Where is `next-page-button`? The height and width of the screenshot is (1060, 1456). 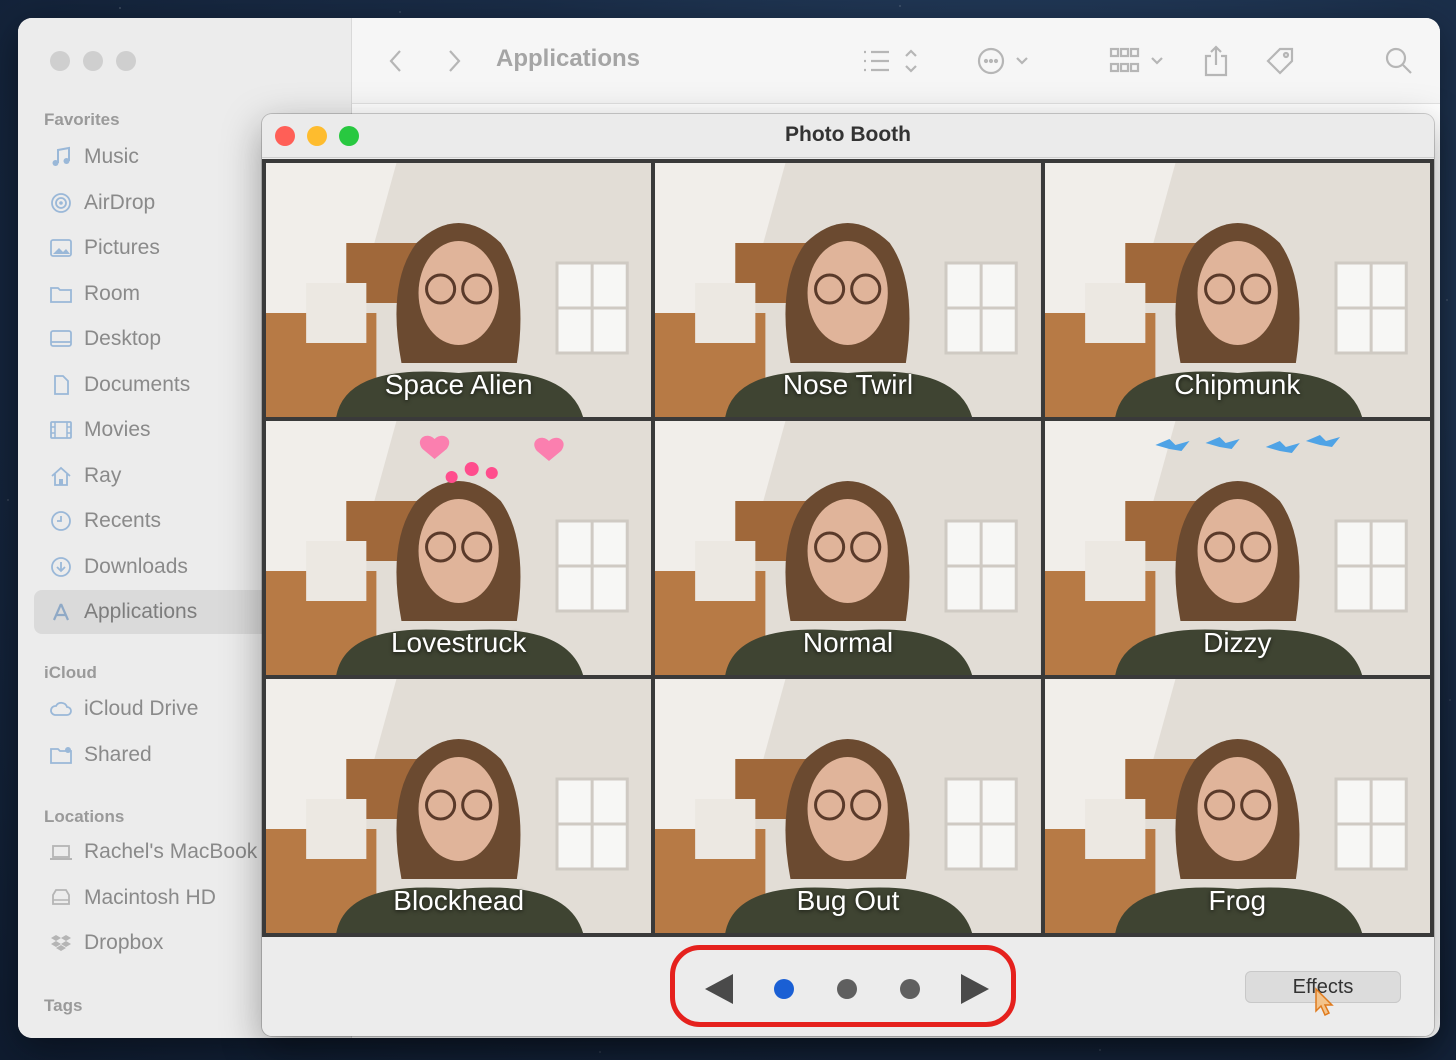
next-page-button is located at coordinates (975, 989).